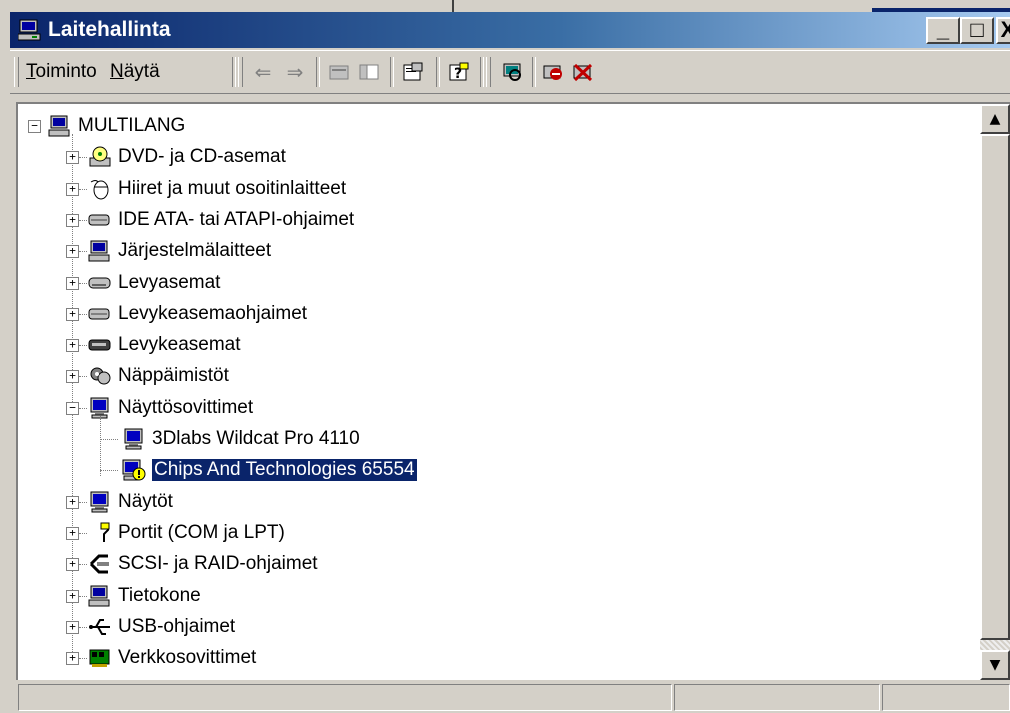  What do you see at coordinates (117, 502) in the screenshot?
I see `tree-category: + Näytöt` at bounding box center [117, 502].